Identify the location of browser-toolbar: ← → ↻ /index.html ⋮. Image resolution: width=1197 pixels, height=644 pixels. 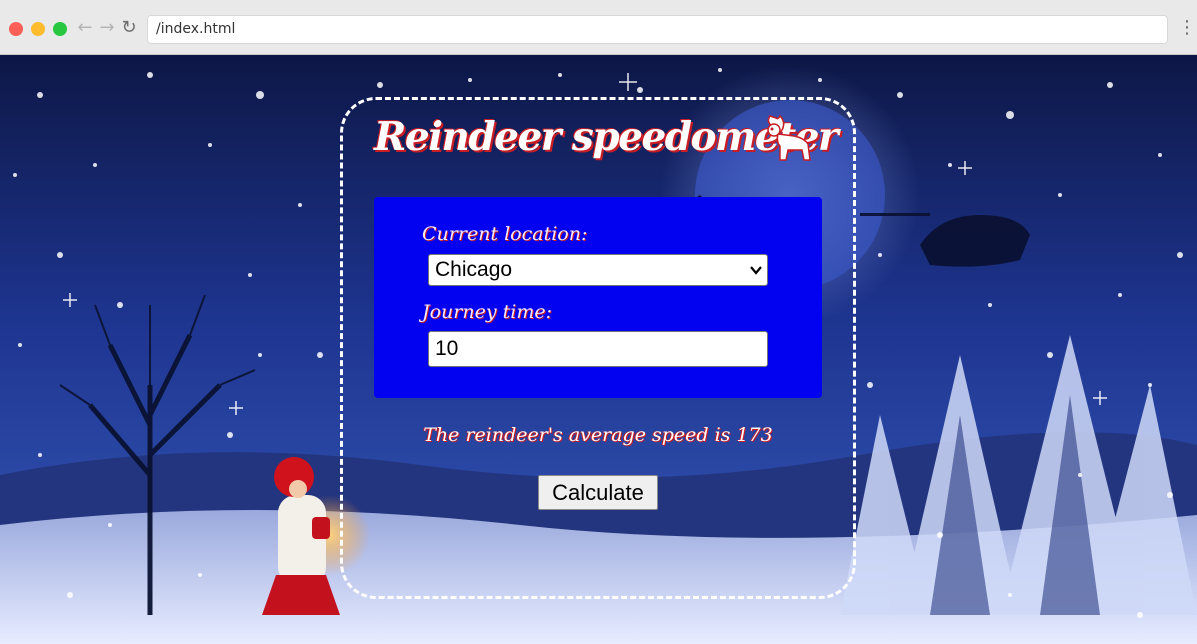
(598, 27).